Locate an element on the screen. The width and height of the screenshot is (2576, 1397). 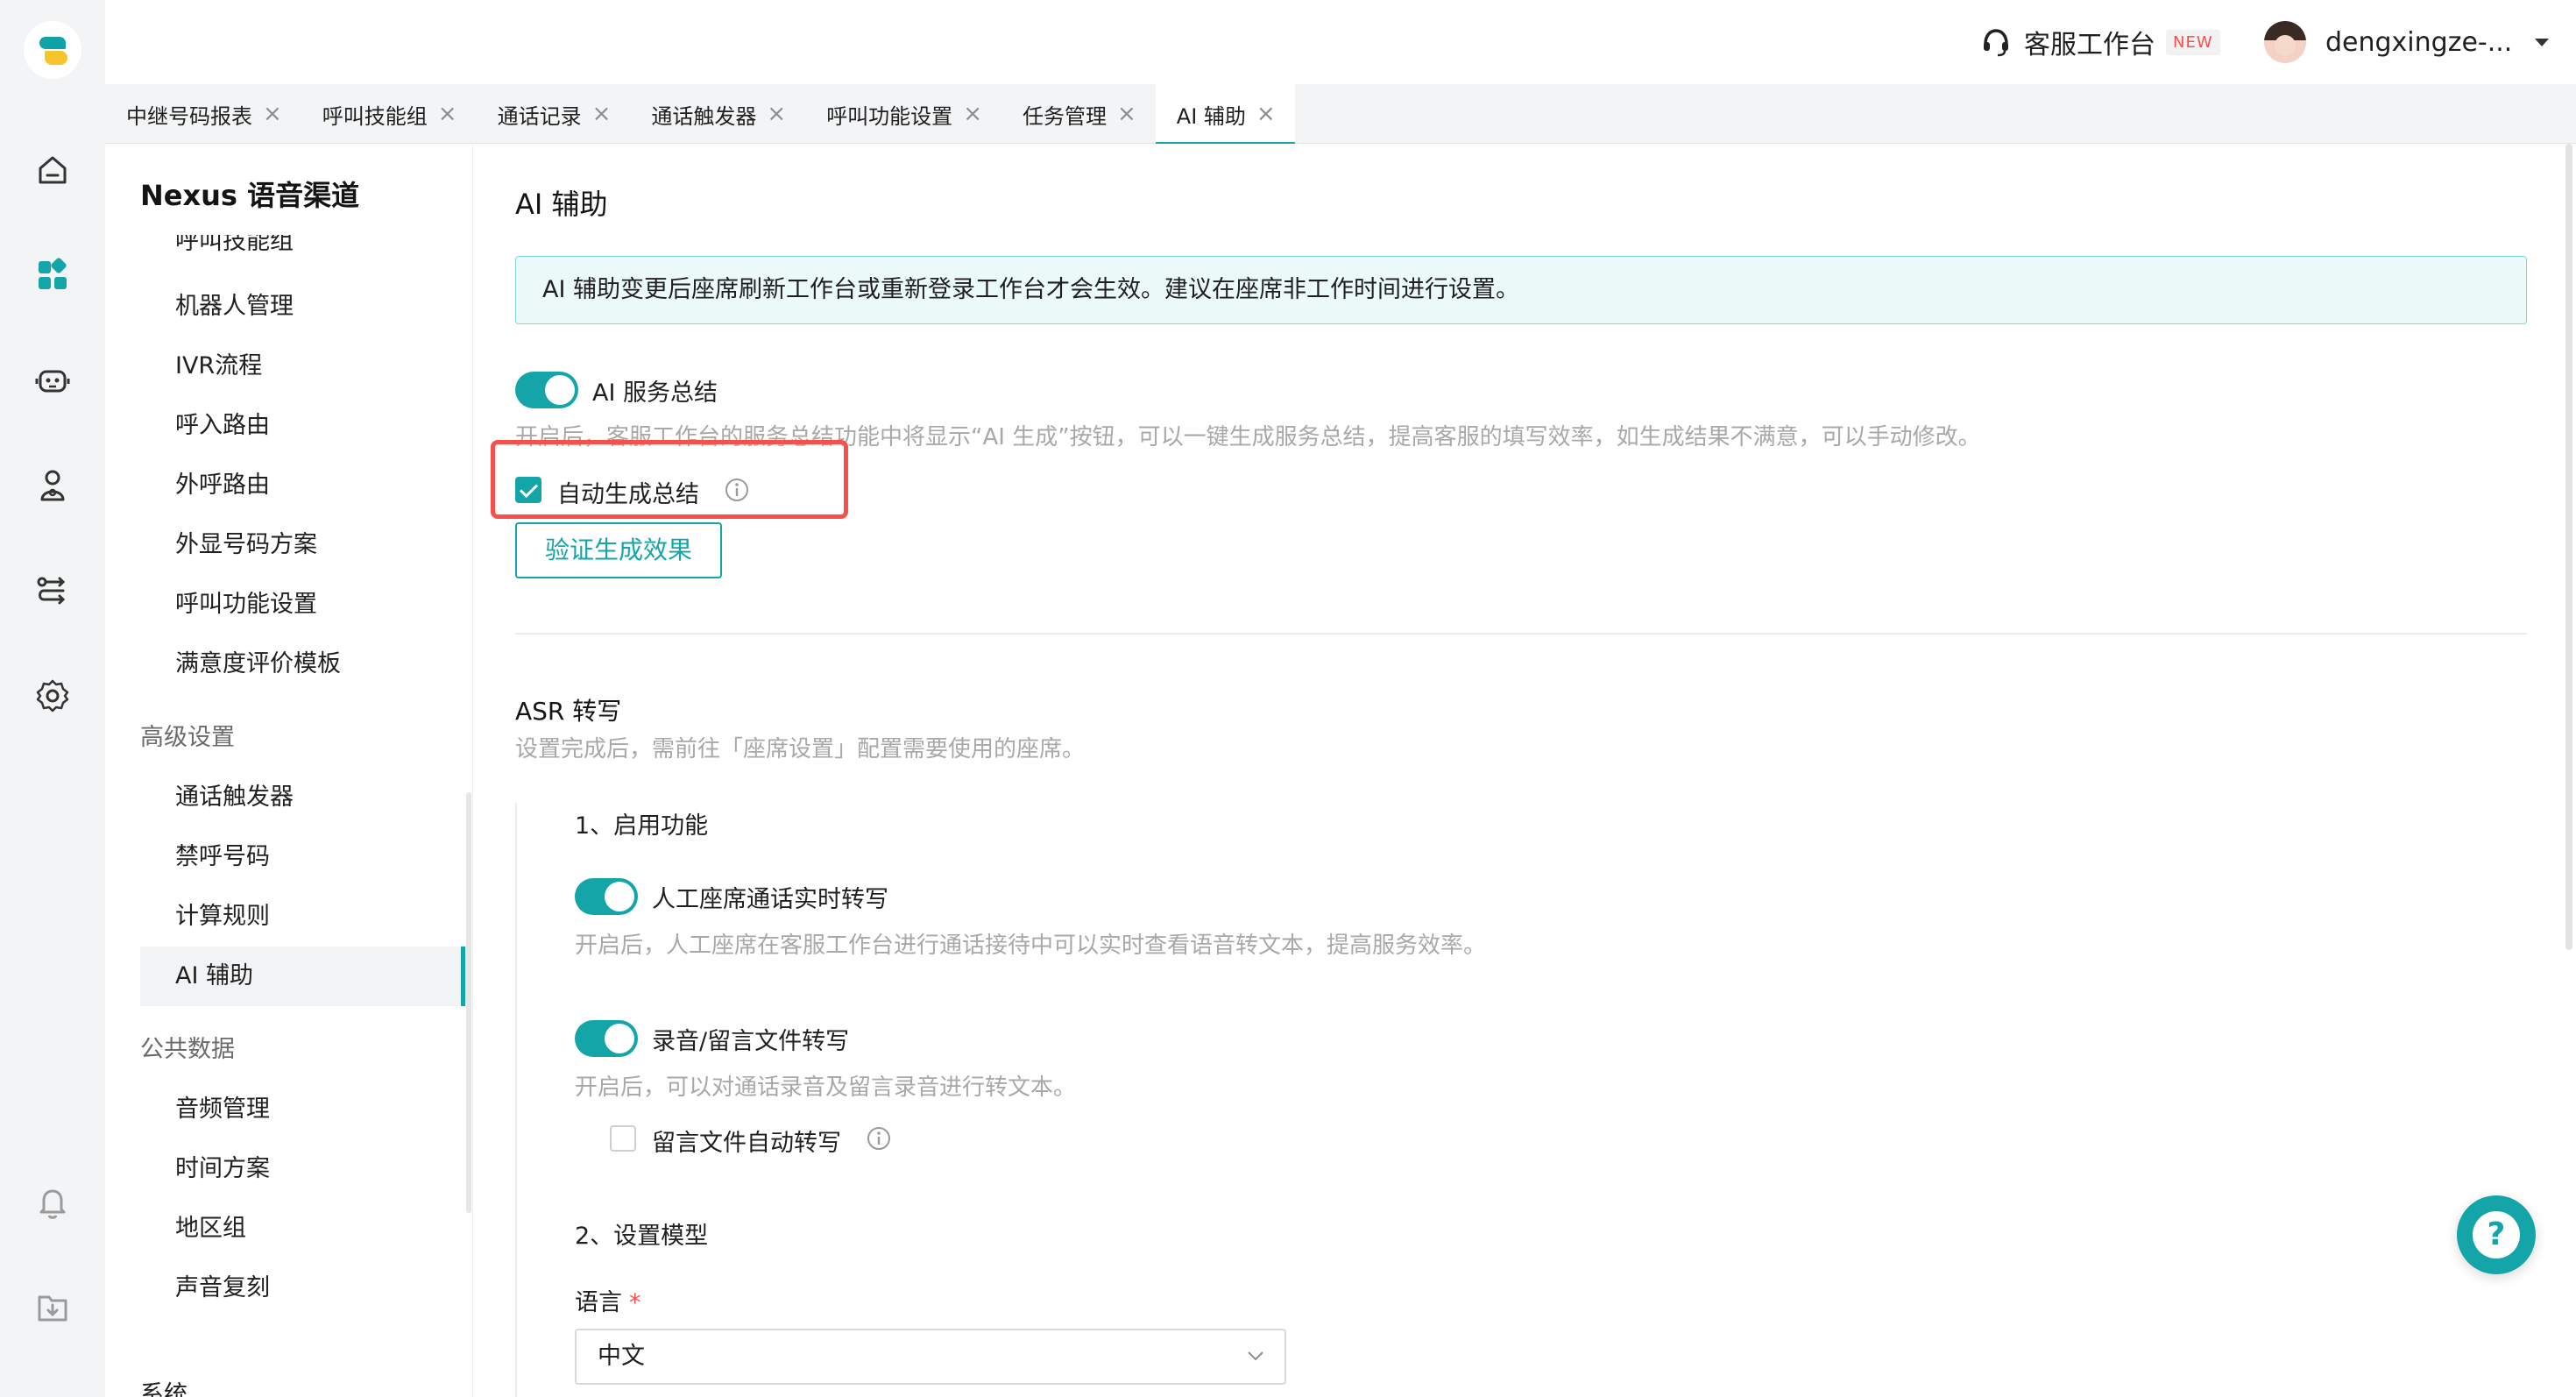
step-model-label: 2、设置模型 is located at coordinates (642, 1237).